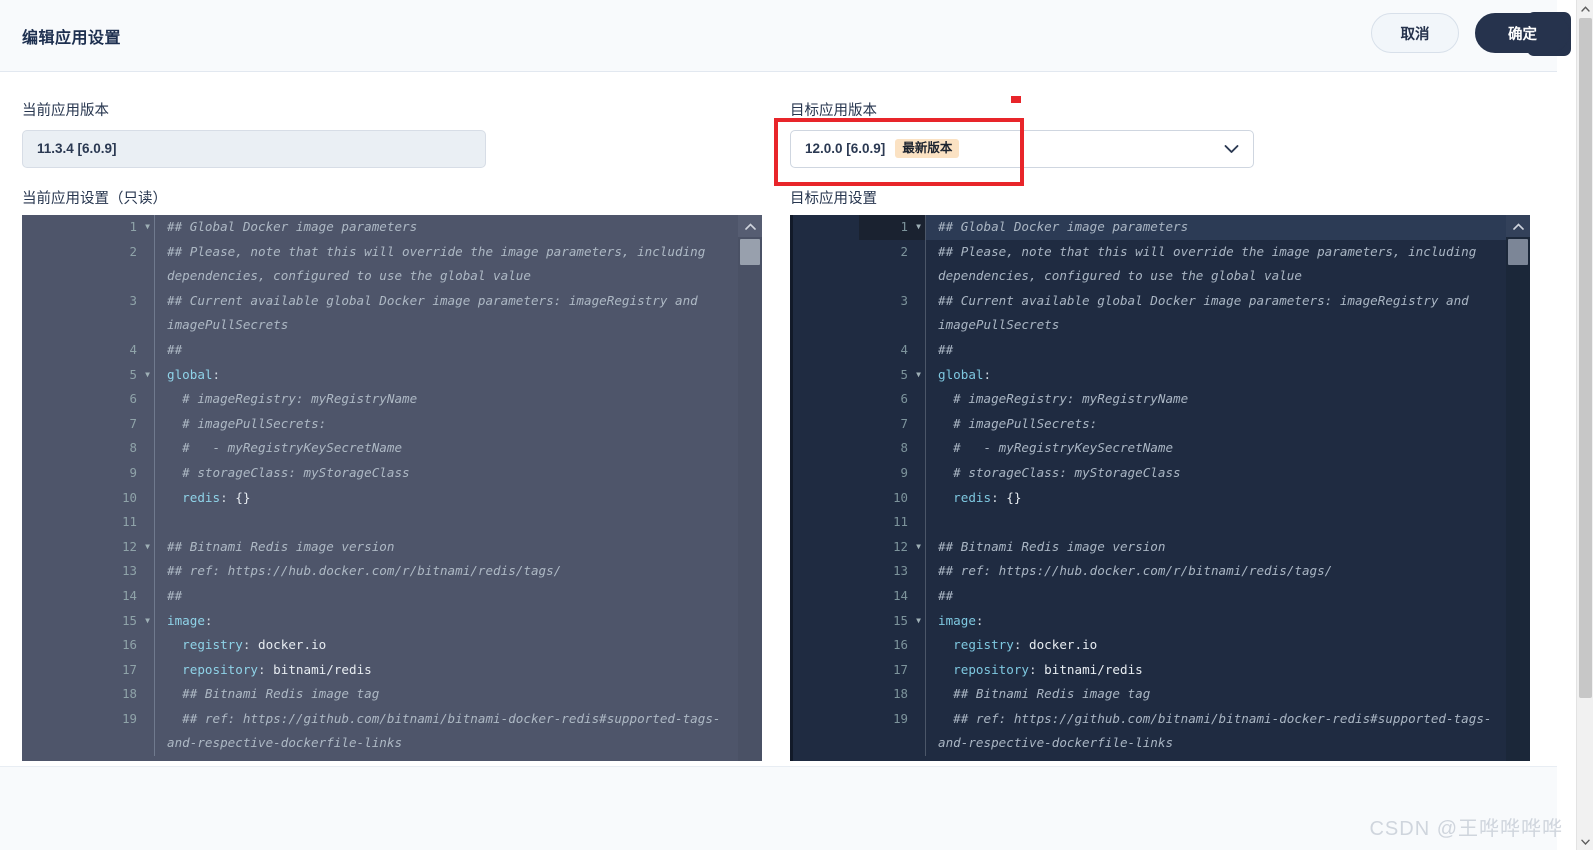 The image size is (1593, 850). Describe the element at coordinates (413, 645) in the screenshot. I see `code-row: 16 registry: docker.io` at that location.